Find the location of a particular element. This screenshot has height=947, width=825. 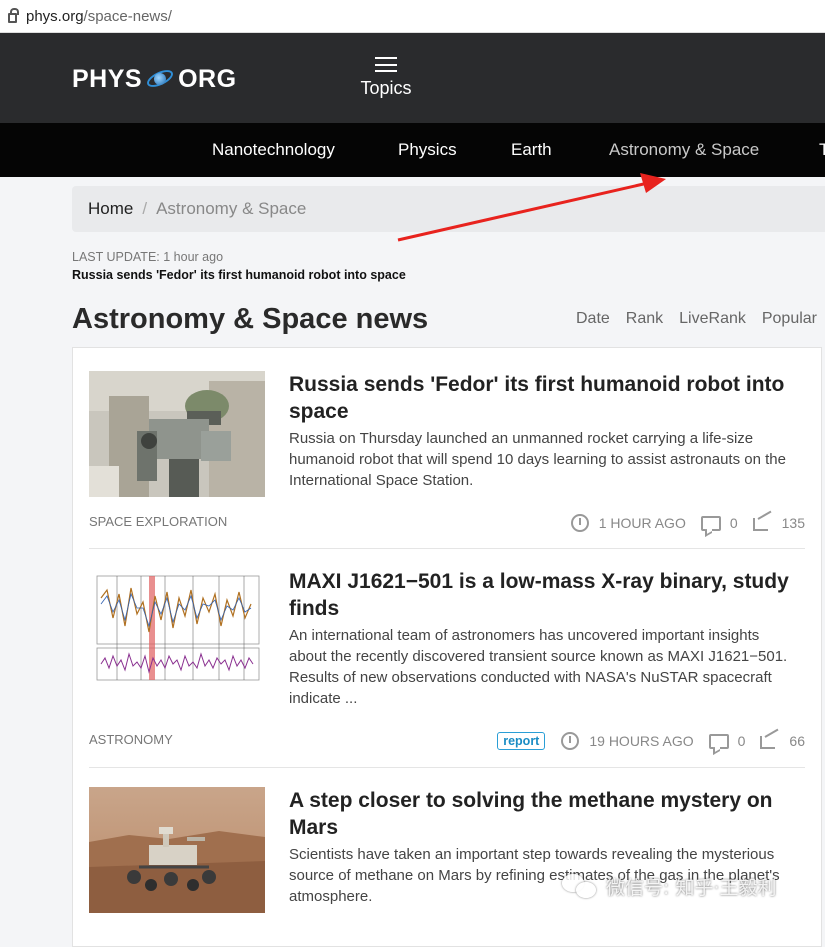

sort-tabs: Date Rank LiveRank Popular is located at coordinates (700, 319).